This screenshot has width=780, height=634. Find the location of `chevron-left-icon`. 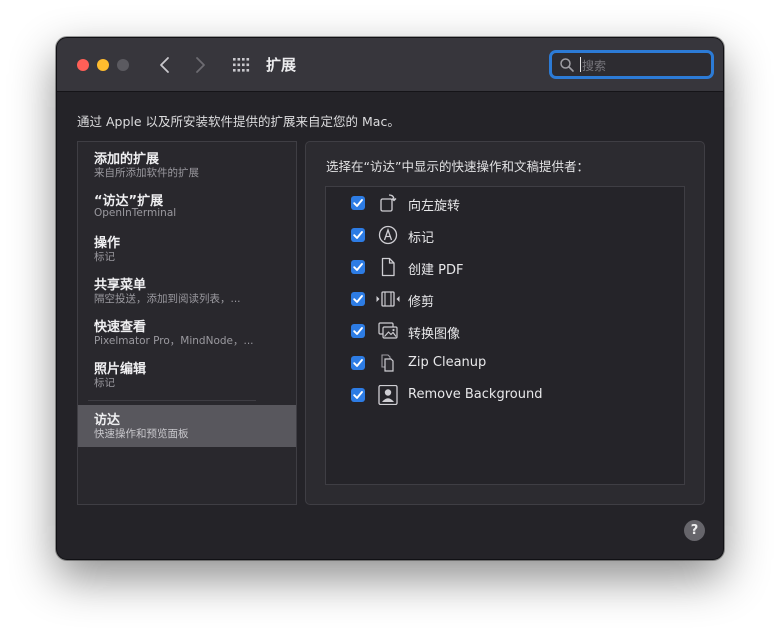

chevron-left-icon is located at coordinates (164, 65).